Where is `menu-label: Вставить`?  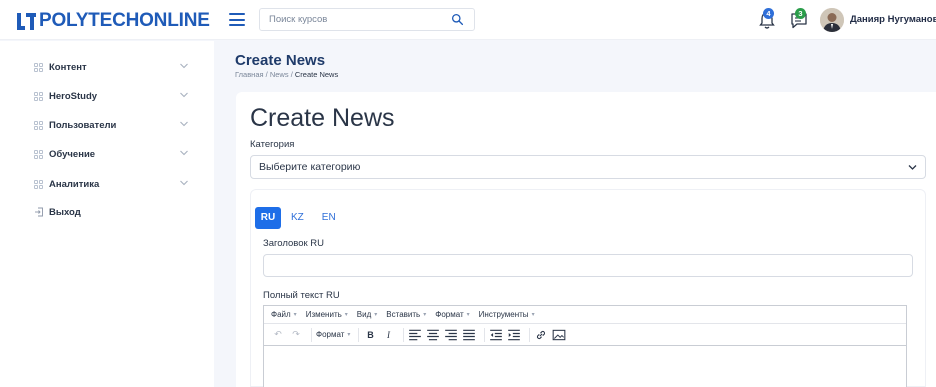 menu-label: Вставить is located at coordinates (403, 314).